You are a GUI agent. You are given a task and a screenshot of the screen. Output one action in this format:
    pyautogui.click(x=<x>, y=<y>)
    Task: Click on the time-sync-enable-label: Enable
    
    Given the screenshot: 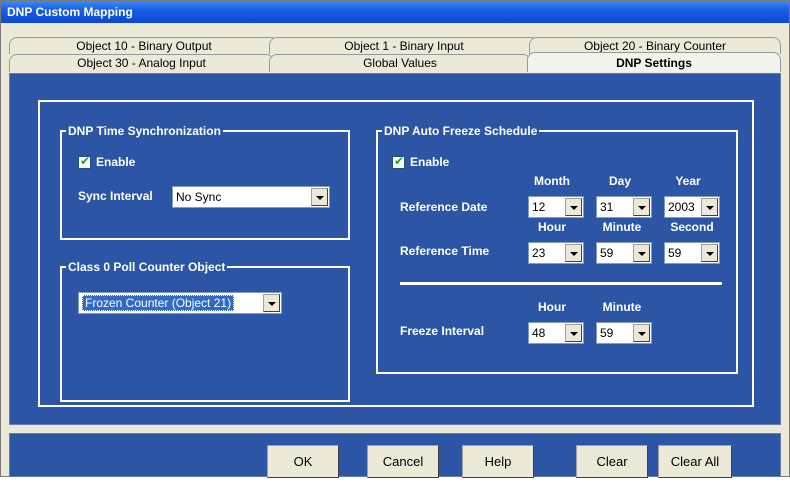 What is the action you would take?
    pyautogui.click(x=116, y=162)
    